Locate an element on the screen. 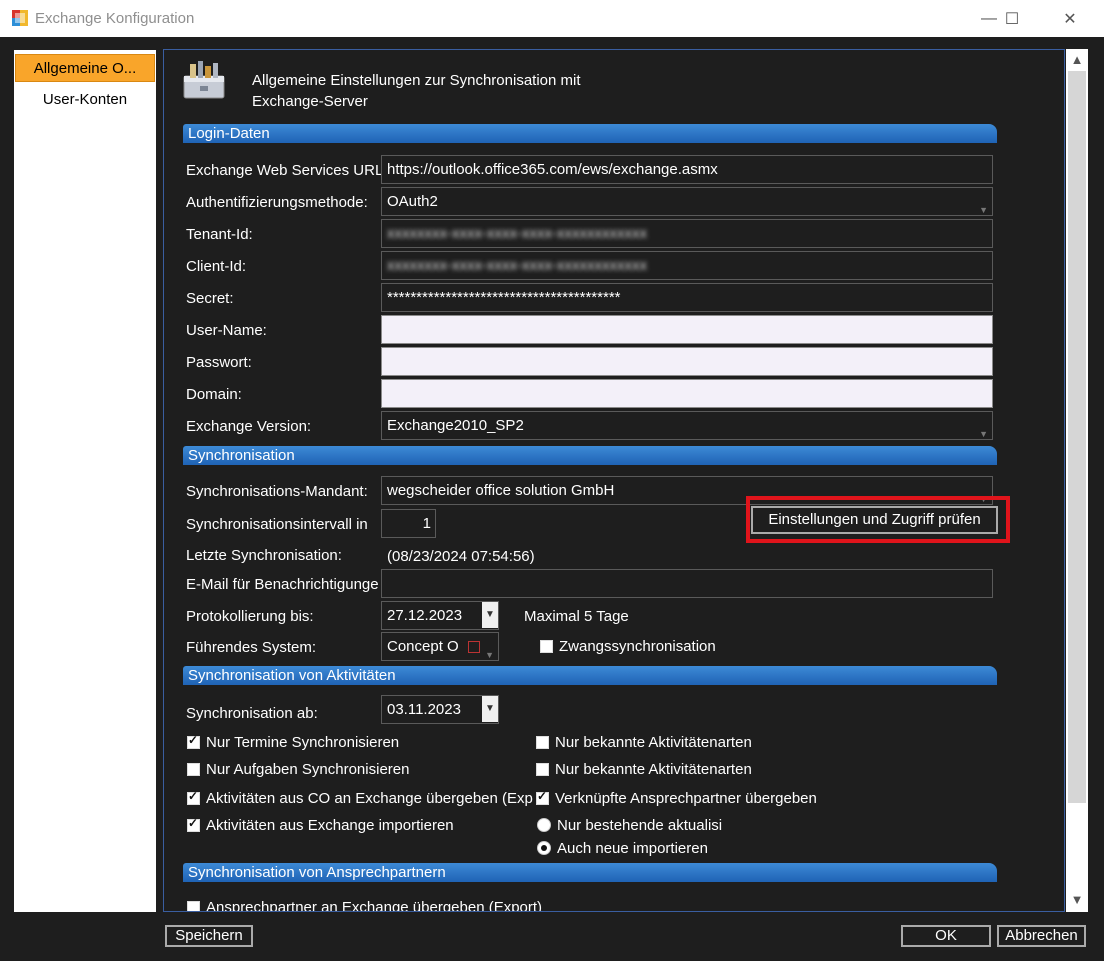 The height and width of the screenshot is (961, 1104). domain-label: Domain: is located at coordinates (214, 394).